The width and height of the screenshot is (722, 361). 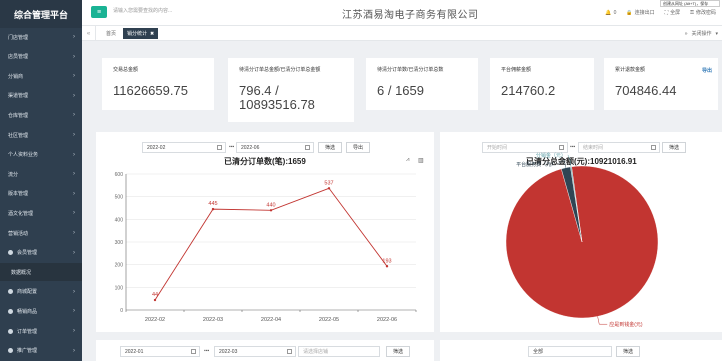 I want to click on stat-value: 796.4 / 10893516.78, so click(x=277, y=97).